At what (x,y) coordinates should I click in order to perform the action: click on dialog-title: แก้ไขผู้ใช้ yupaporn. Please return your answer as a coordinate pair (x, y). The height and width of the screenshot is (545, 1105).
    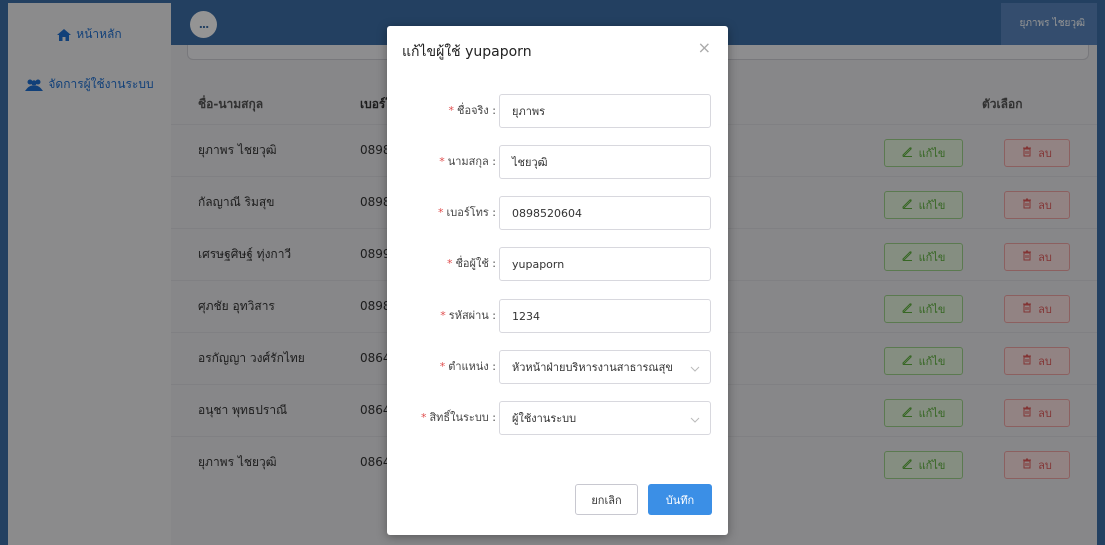
    Looking at the image, I should click on (467, 52).